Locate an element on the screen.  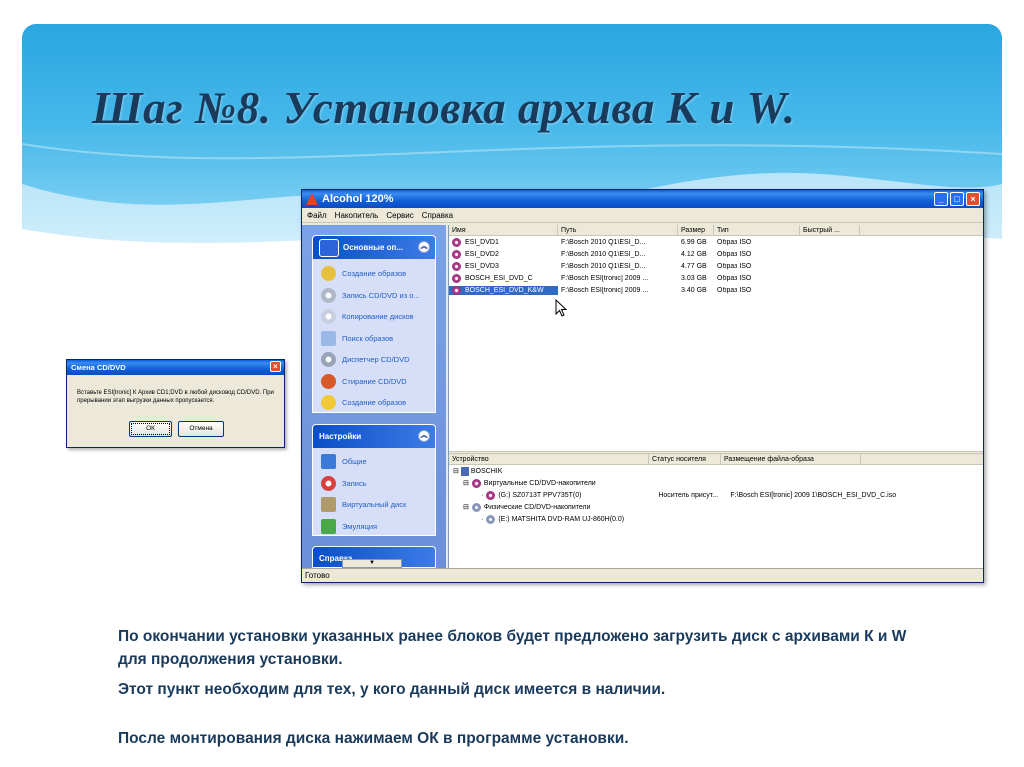
task-pane-scroll-button: ▼ is located at coordinates (372, 563).